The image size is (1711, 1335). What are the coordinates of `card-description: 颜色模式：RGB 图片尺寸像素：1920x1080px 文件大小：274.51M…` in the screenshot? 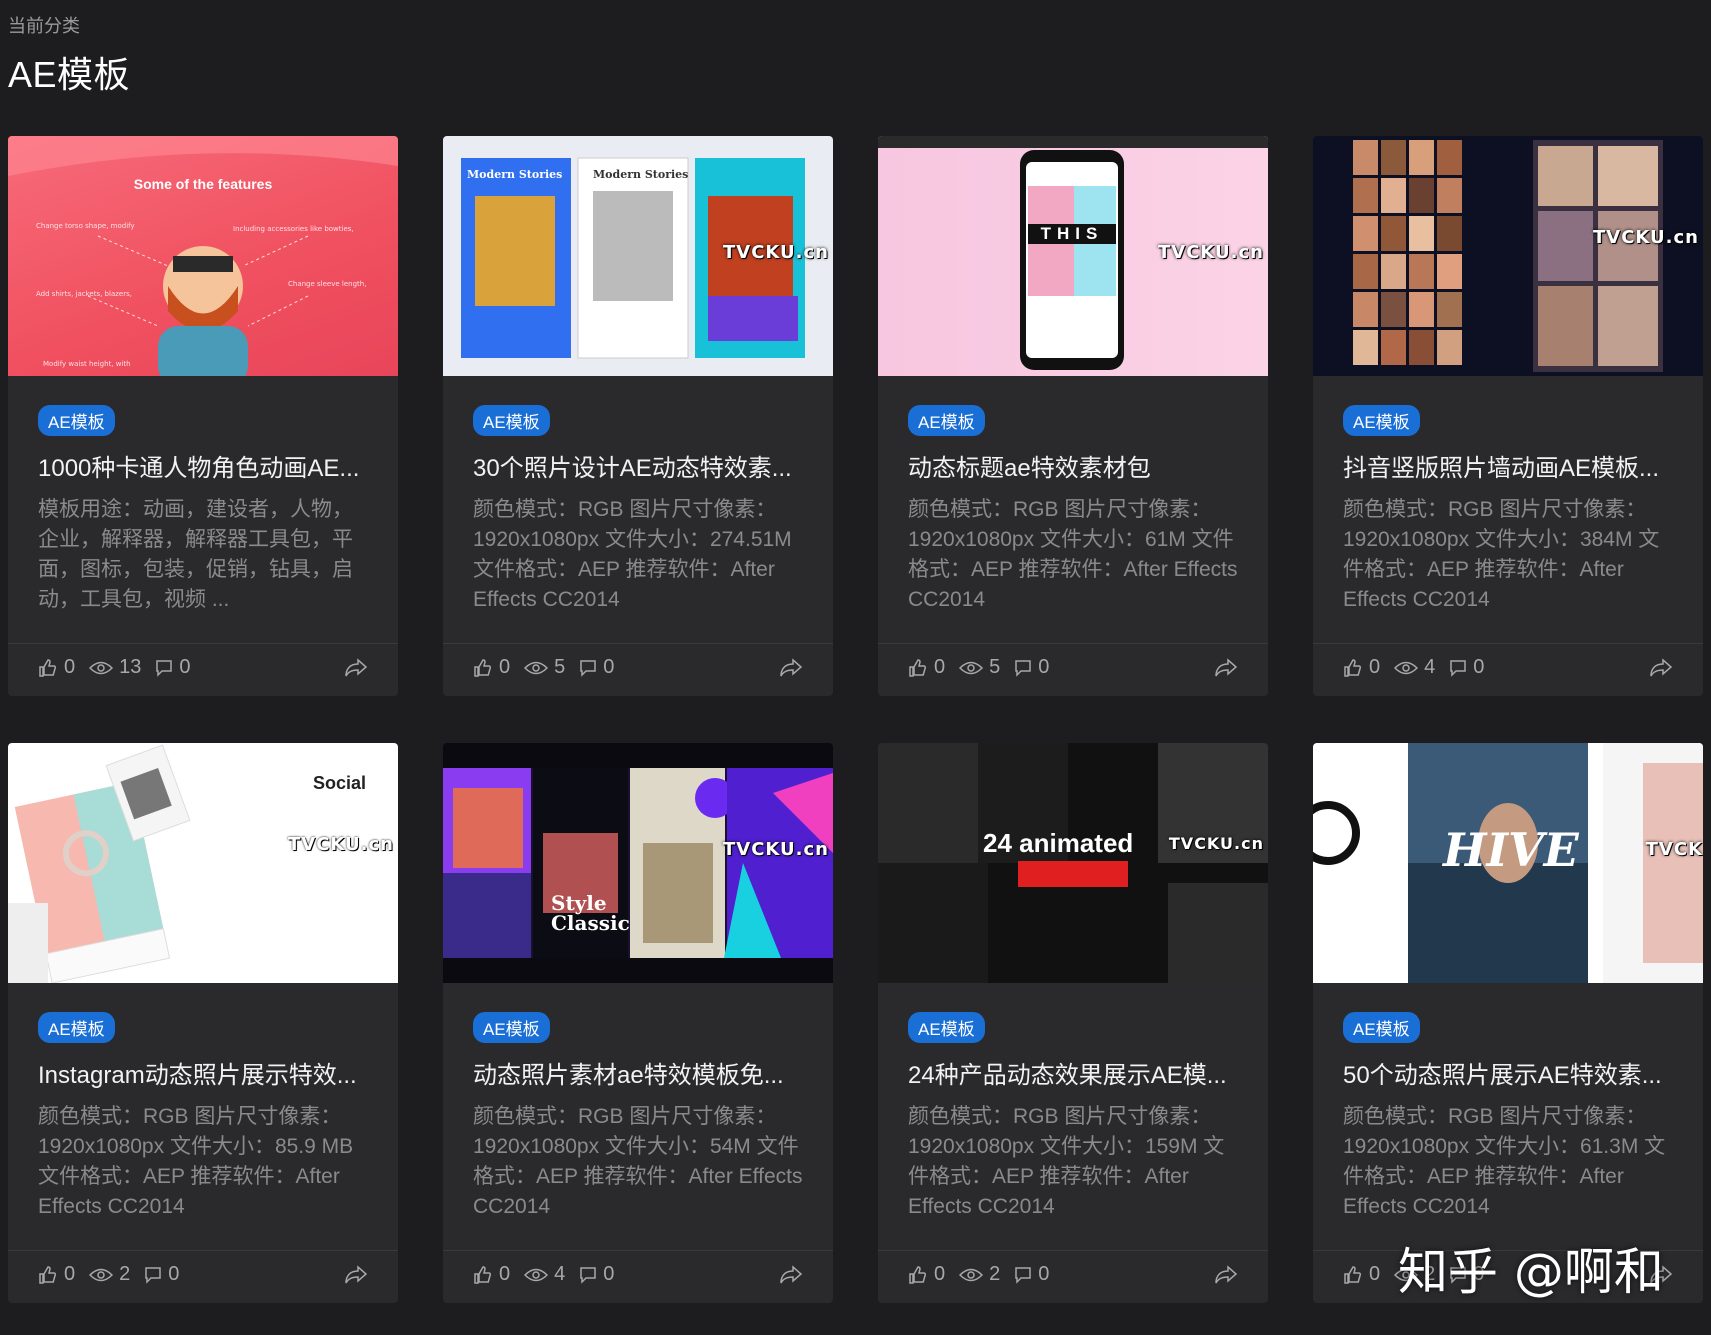 It's located at (632, 554).